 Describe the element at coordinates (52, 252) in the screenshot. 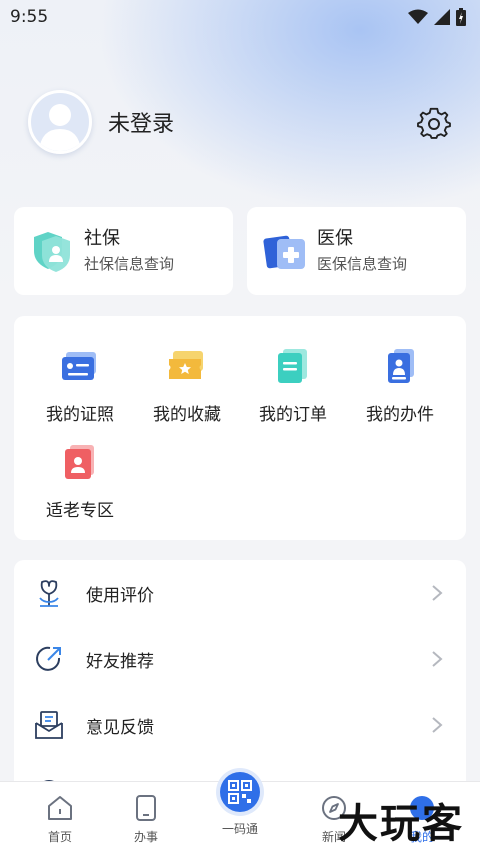

I see `social-security-shield-icon` at that location.